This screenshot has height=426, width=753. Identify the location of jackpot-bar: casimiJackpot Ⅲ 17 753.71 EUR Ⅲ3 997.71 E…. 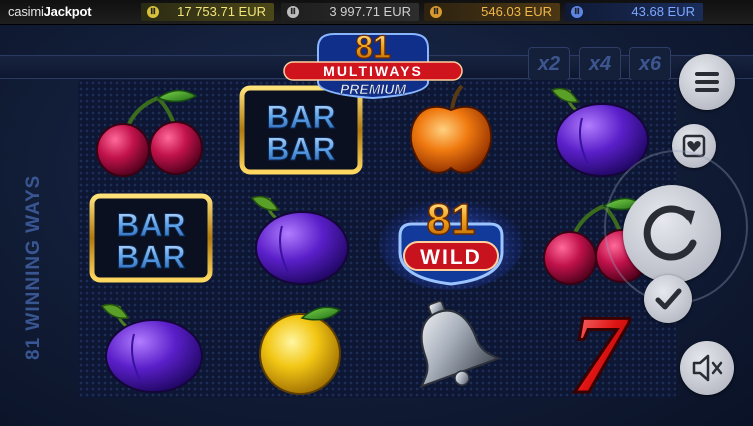
(376, 12).